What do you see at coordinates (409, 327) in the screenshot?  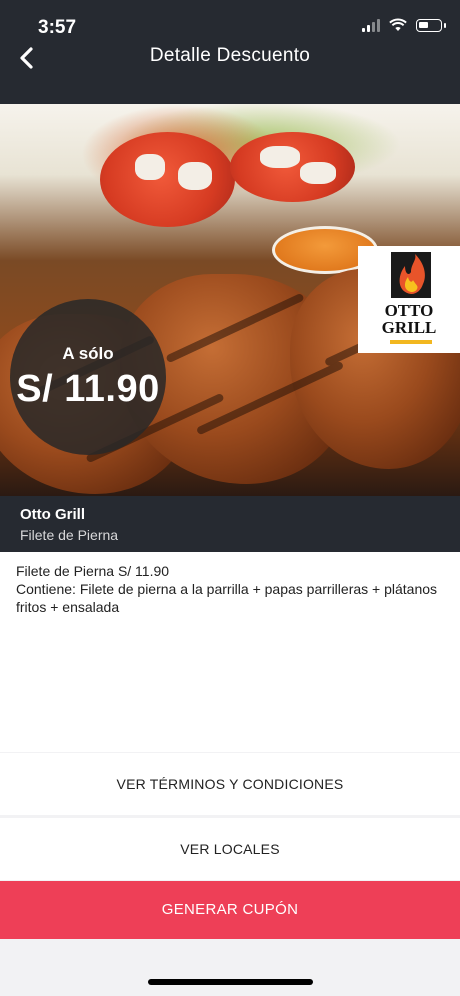 I see `logo-text-line2: GRILL` at bounding box center [409, 327].